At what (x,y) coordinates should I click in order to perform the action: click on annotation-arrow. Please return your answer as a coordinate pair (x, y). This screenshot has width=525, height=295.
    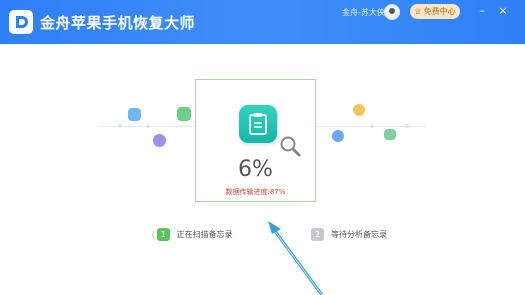
    Looking at the image, I should click on (296, 258).